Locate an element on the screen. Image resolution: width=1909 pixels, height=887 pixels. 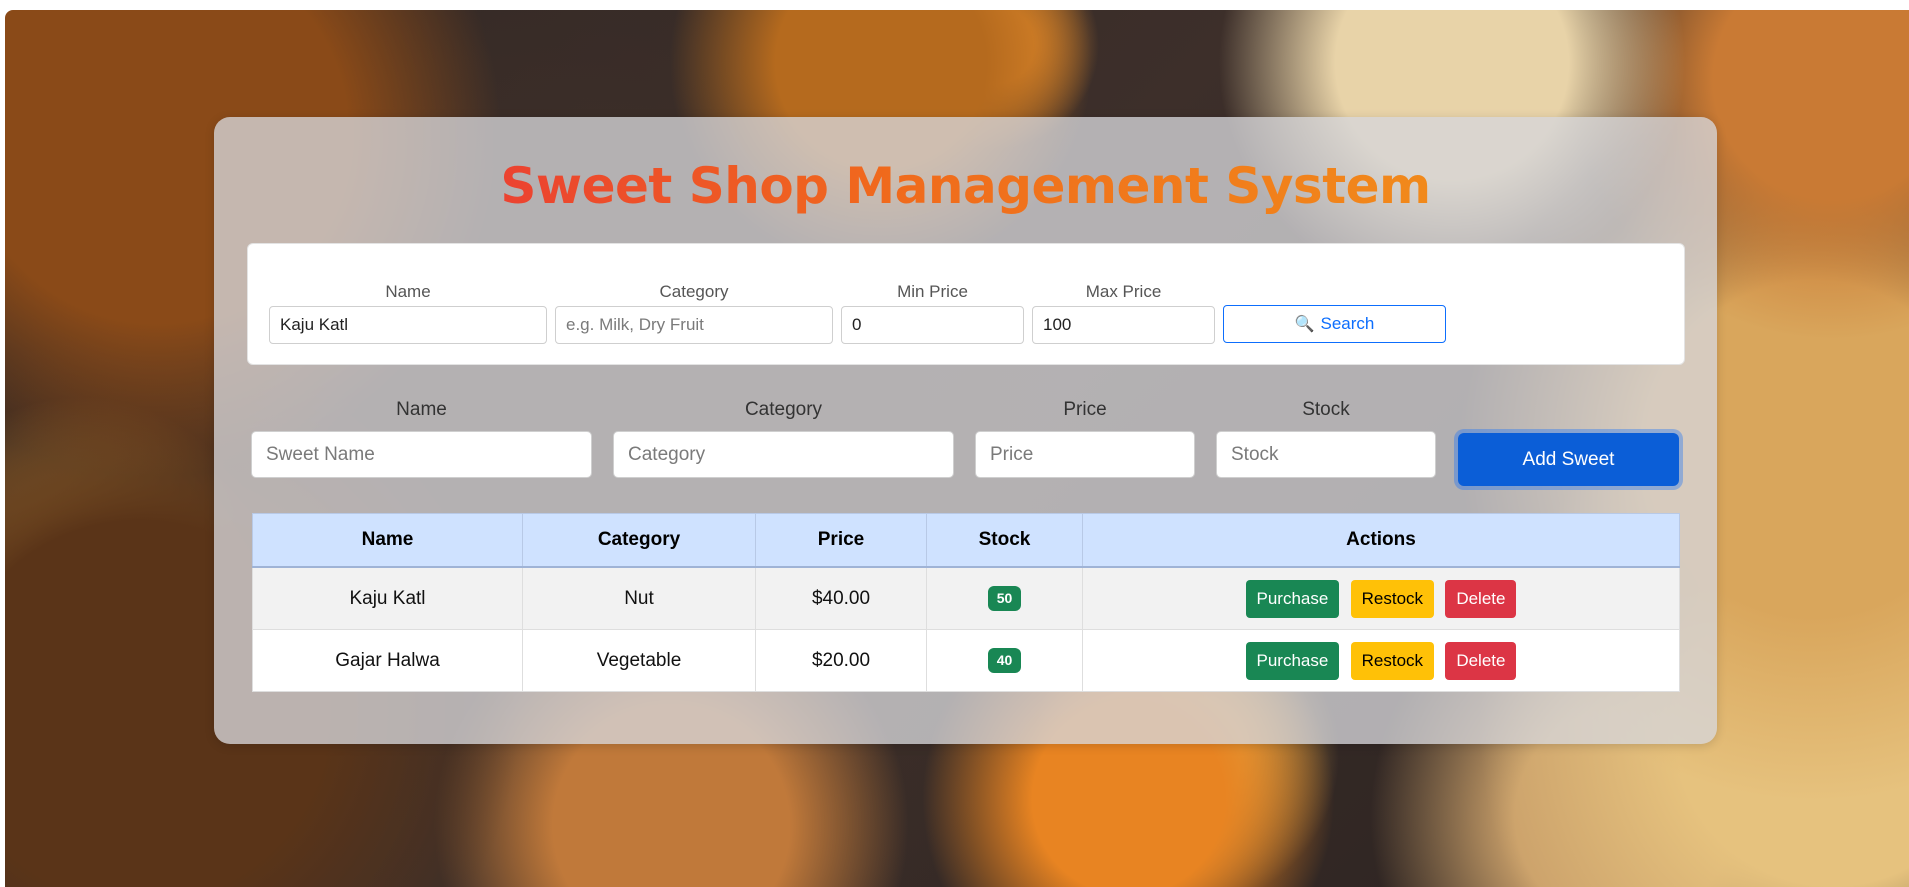
table-header-row: Name Category Price Stock Actions is located at coordinates (966, 540).